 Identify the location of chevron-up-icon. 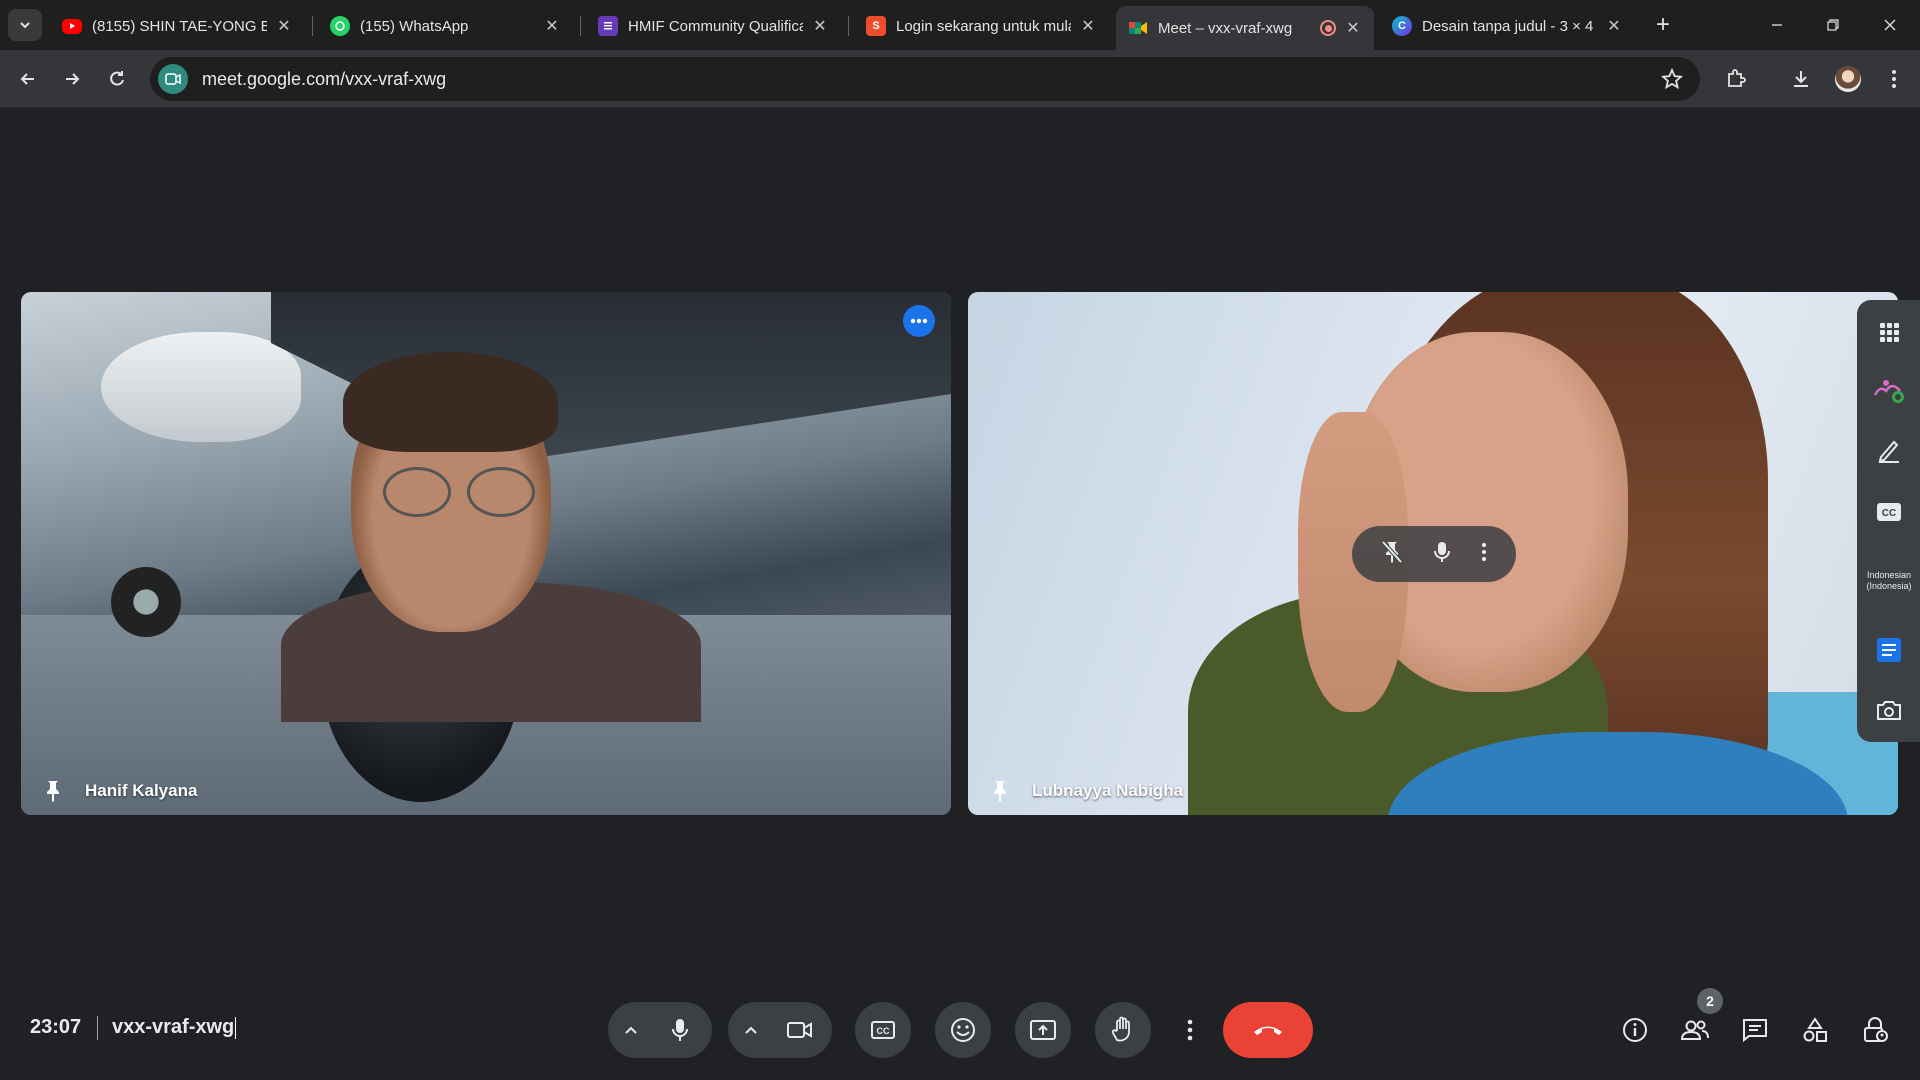
(631, 1030).